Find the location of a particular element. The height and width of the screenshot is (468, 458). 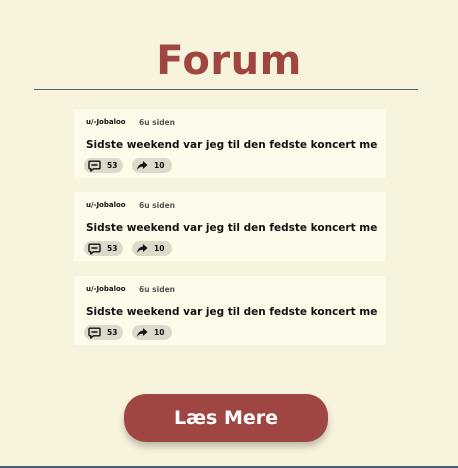

read-more-button: Læs Mere is located at coordinates (226, 418).